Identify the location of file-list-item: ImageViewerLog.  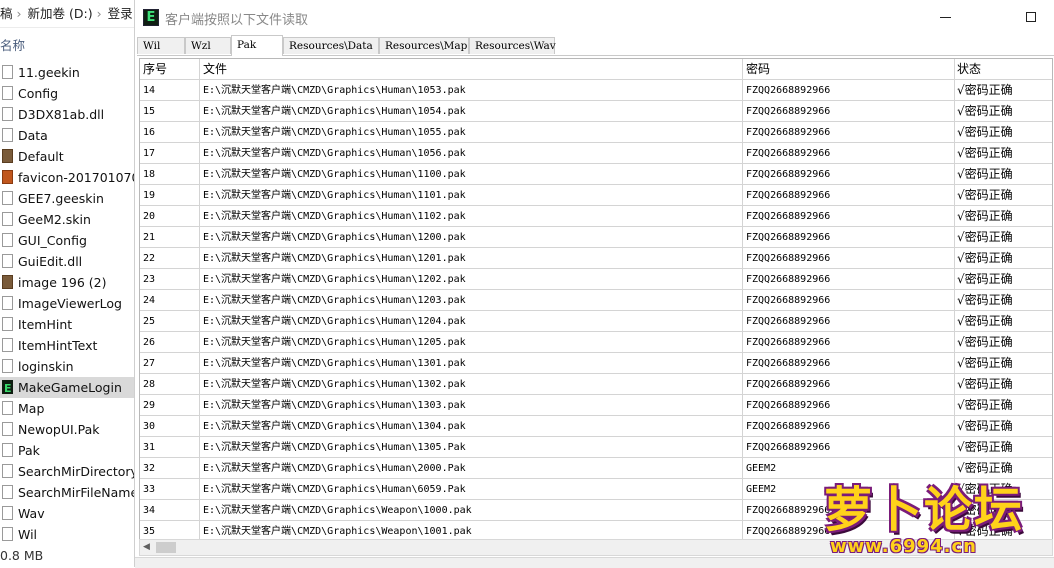
(67, 303).